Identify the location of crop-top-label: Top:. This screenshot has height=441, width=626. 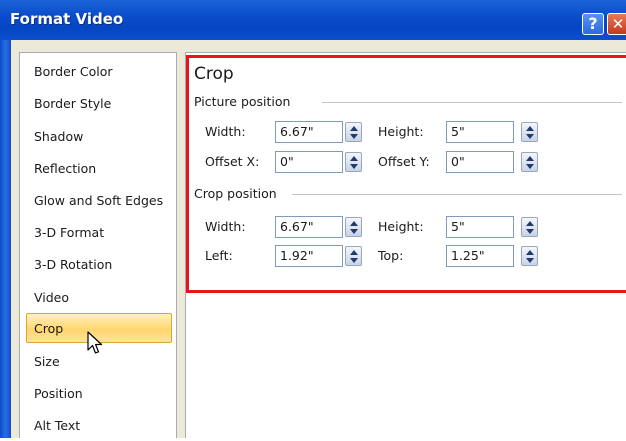
(391, 255).